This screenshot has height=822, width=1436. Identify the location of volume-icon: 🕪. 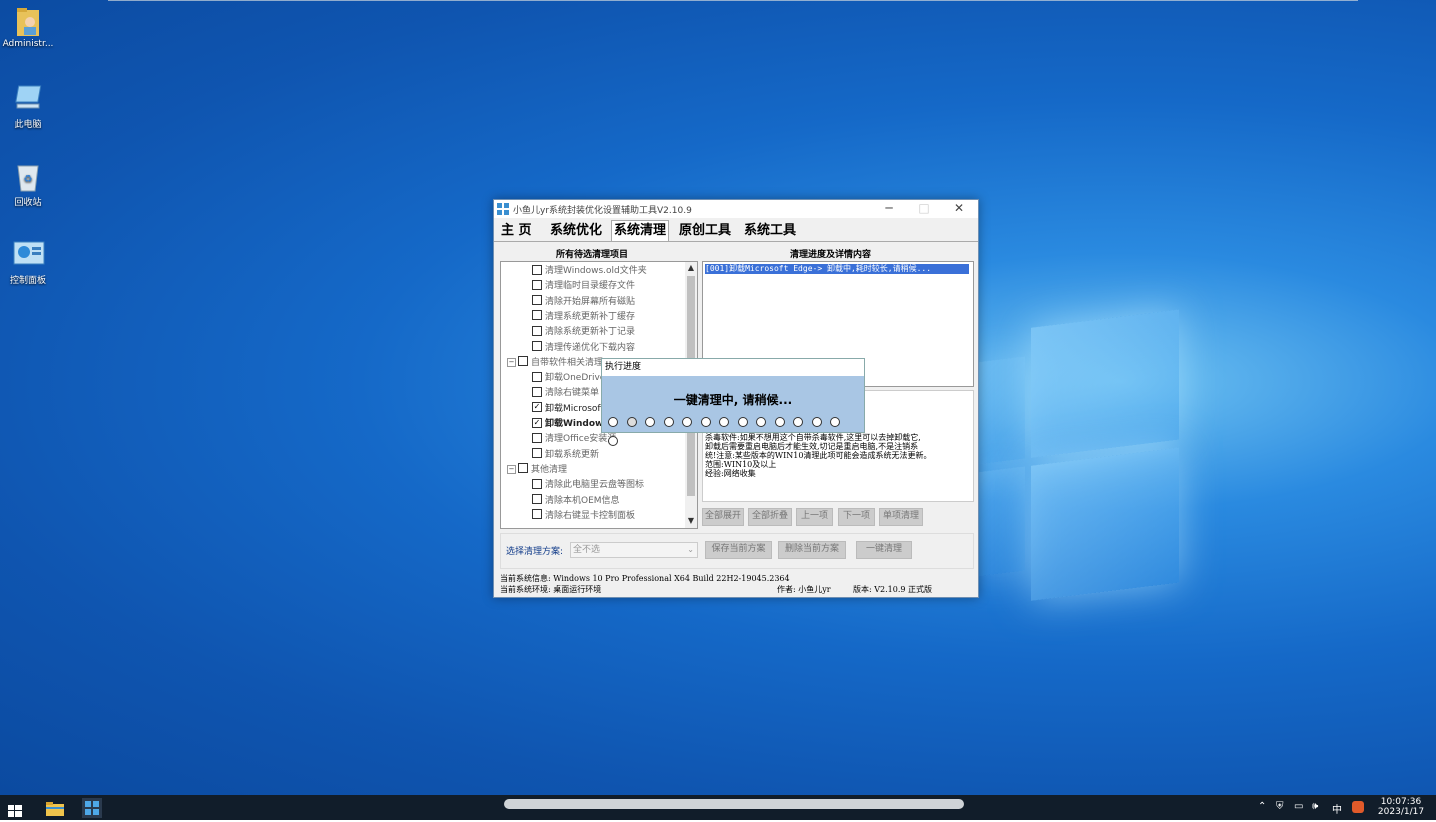
(1315, 806).